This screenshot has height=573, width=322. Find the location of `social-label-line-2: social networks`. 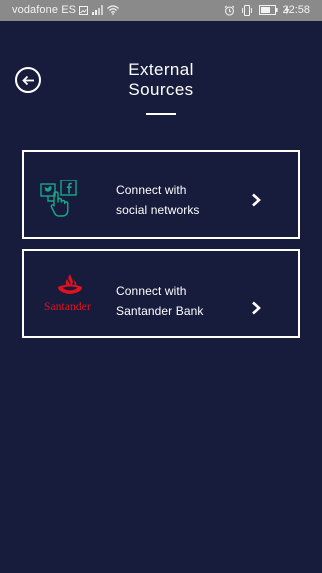

social-label-line-2: social networks is located at coordinates (158, 210).